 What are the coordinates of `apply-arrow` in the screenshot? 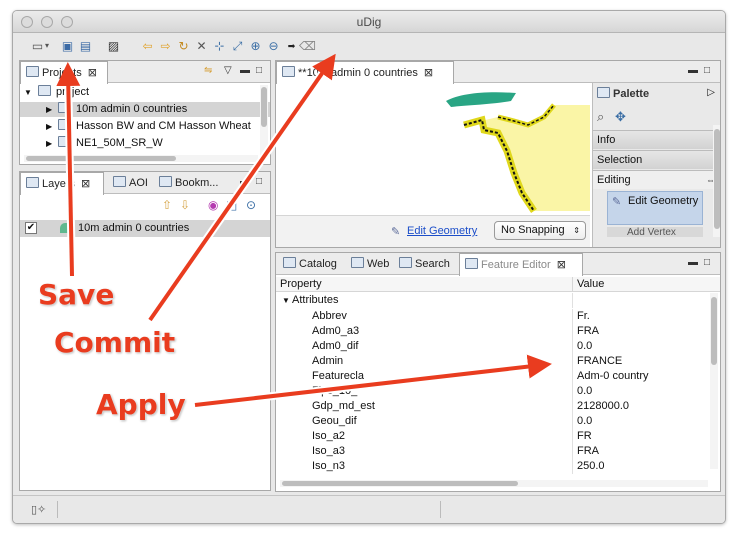 It's located at (373, 380).